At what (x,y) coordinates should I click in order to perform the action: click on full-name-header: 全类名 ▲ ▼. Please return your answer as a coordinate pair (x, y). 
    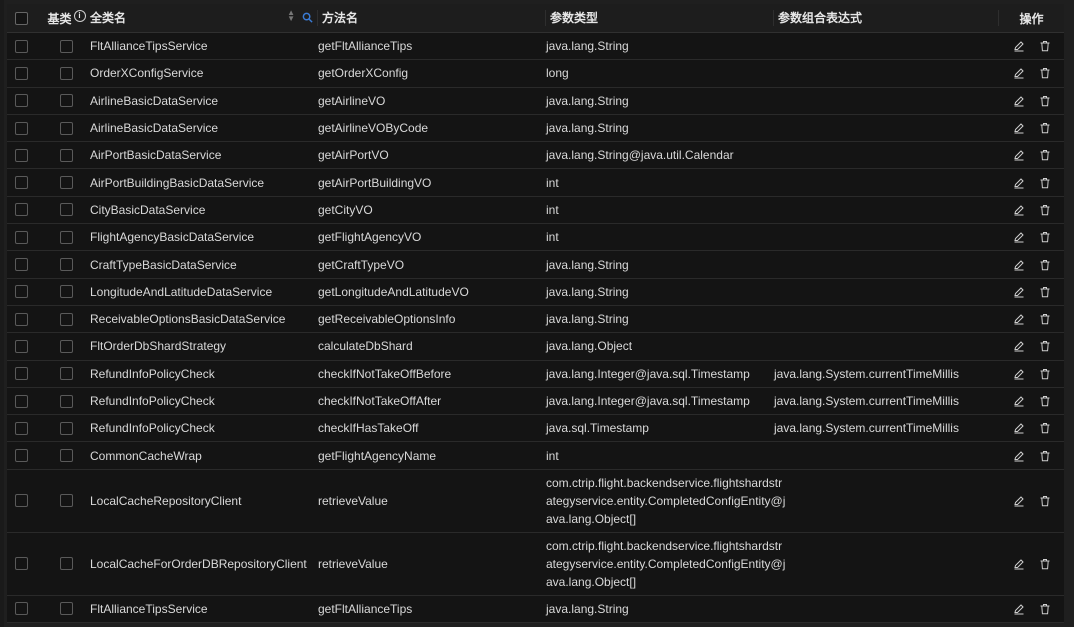
    Looking at the image, I should click on (204, 18).